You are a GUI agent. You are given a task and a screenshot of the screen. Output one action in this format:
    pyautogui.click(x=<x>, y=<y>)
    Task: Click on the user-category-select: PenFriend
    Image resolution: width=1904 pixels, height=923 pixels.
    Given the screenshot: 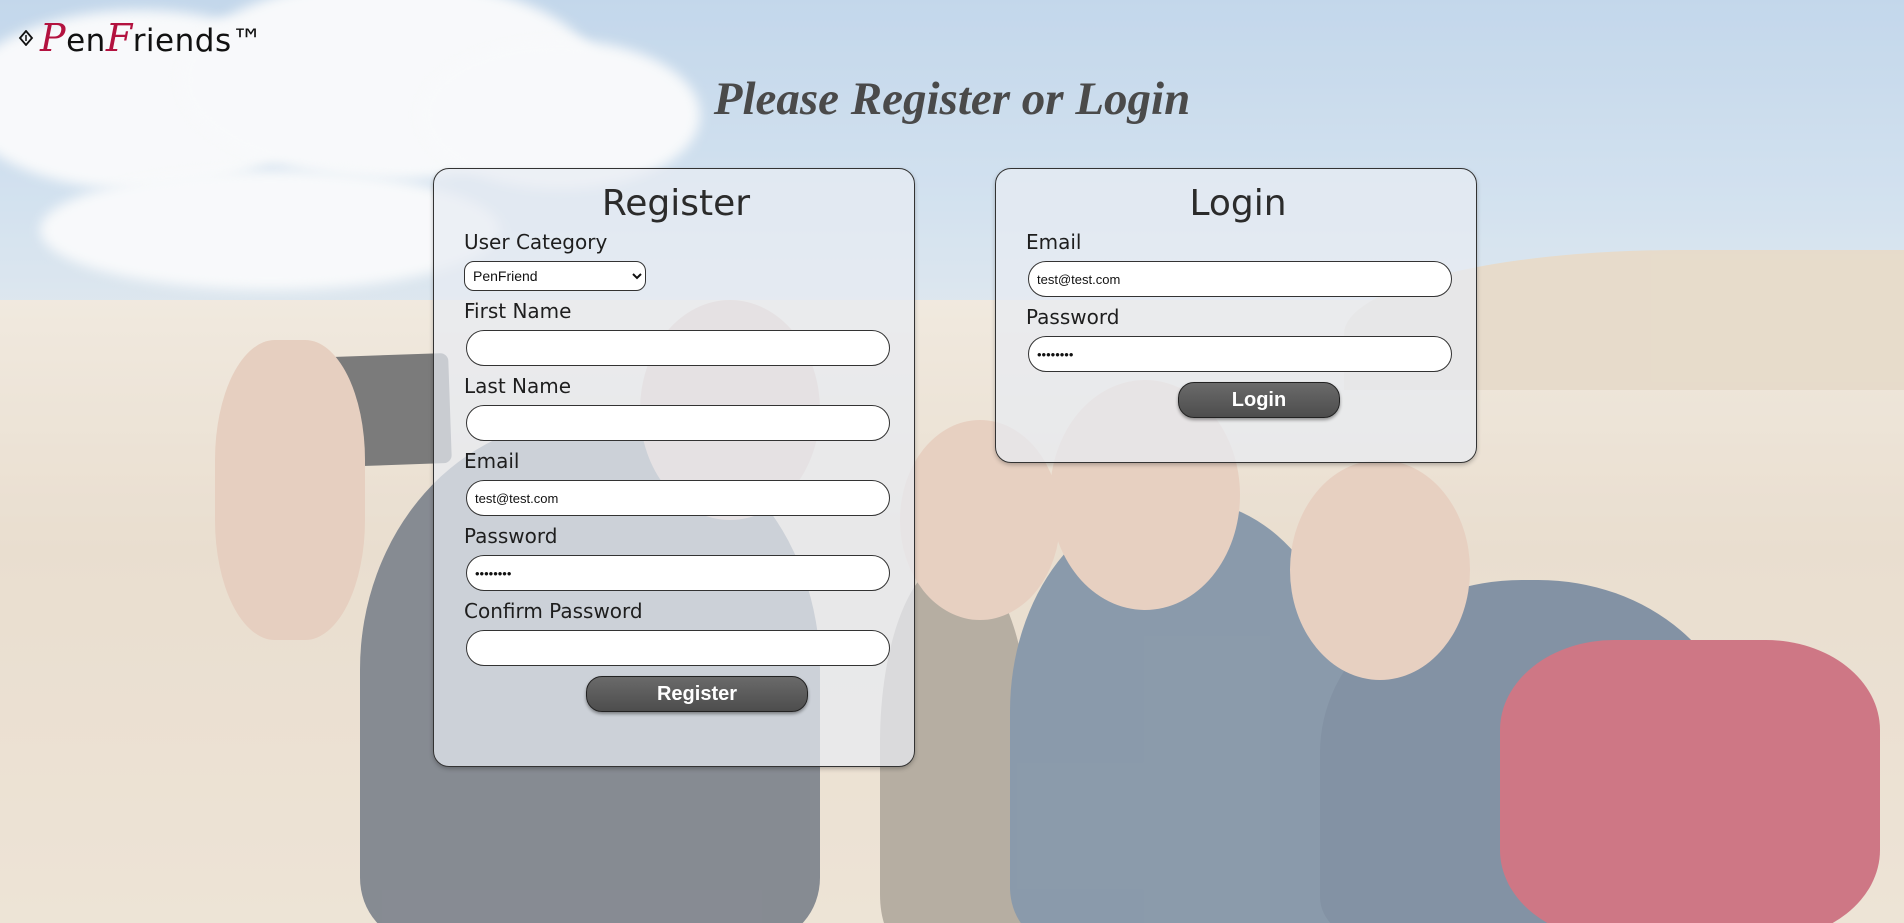 What is the action you would take?
    pyautogui.click(x=555, y=276)
    